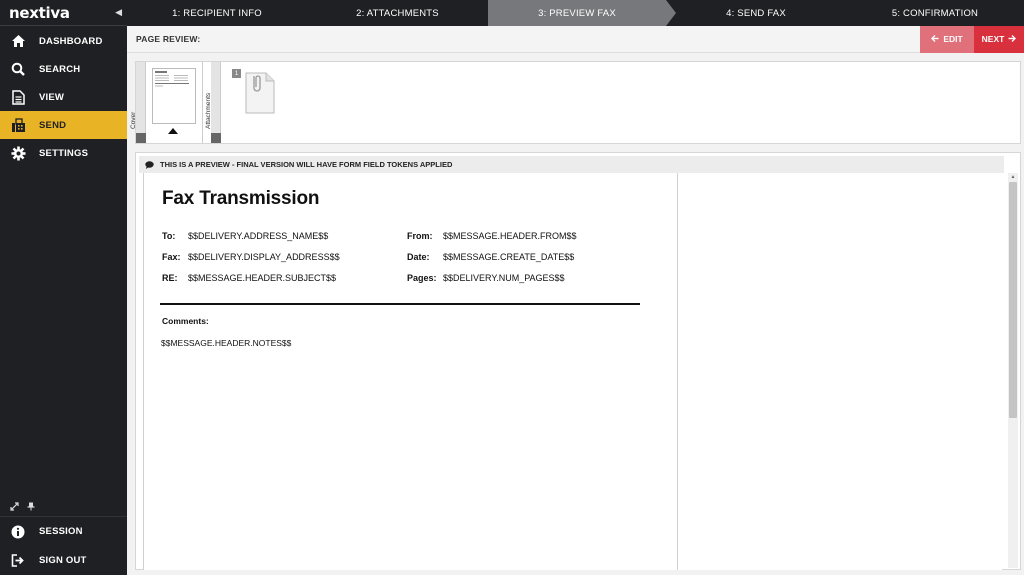 The image size is (1024, 575). Describe the element at coordinates (18, 125) in the screenshot. I see `fax-icon` at that location.